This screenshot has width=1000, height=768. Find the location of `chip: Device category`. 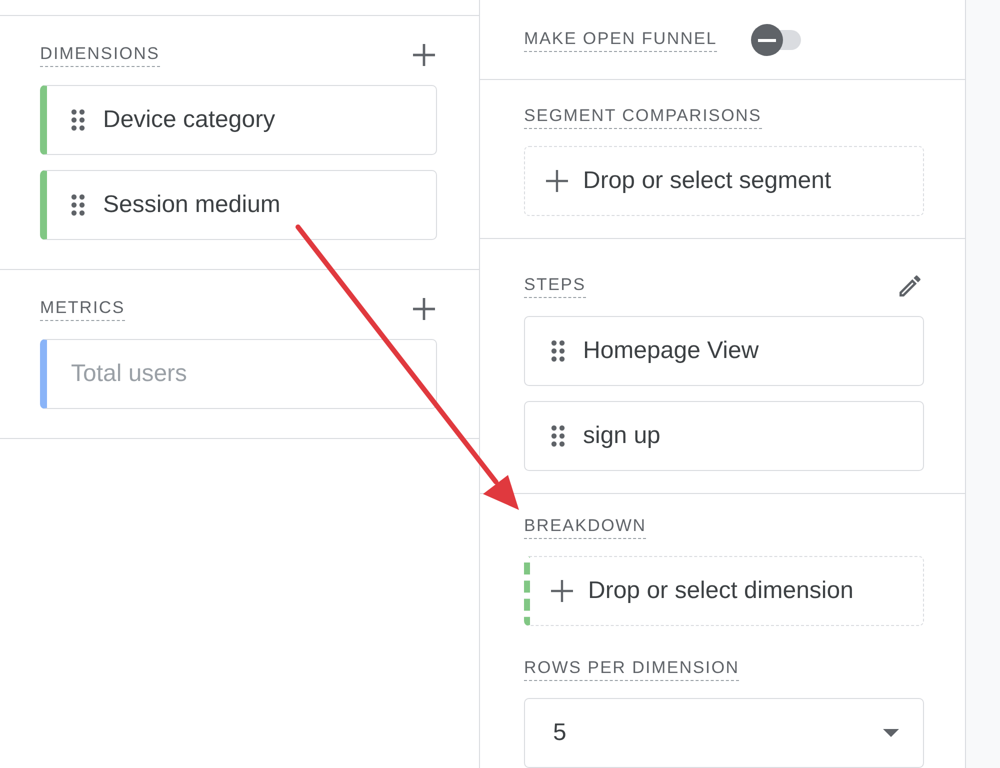

chip: Device category is located at coordinates (238, 120).